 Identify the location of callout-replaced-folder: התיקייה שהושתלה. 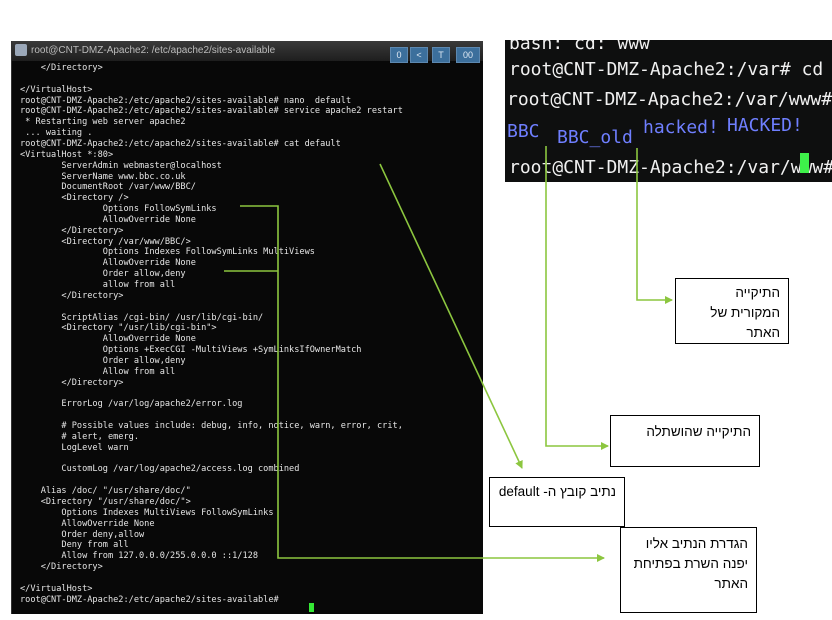
(685, 441).